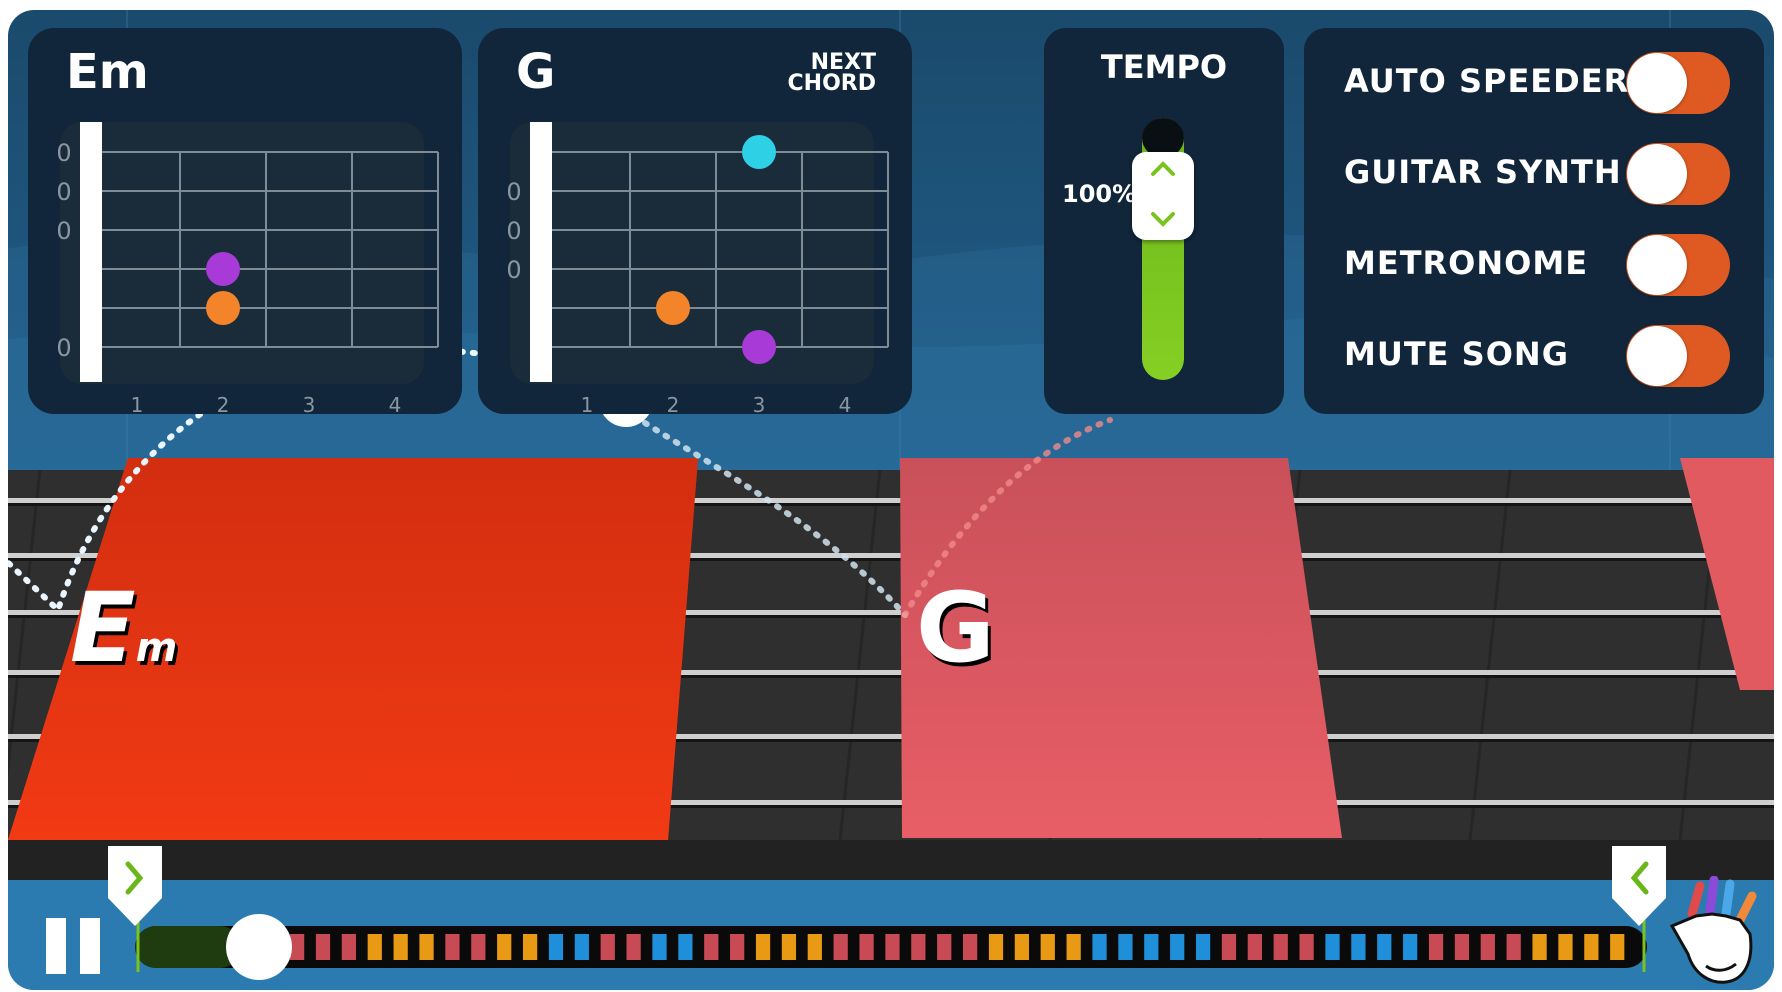 The width and height of the screenshot is (1782, 992). Describe the element at coordinates (843, 62) in the screenshot. I see `next-chord-label-line1: NEXT` at that location.